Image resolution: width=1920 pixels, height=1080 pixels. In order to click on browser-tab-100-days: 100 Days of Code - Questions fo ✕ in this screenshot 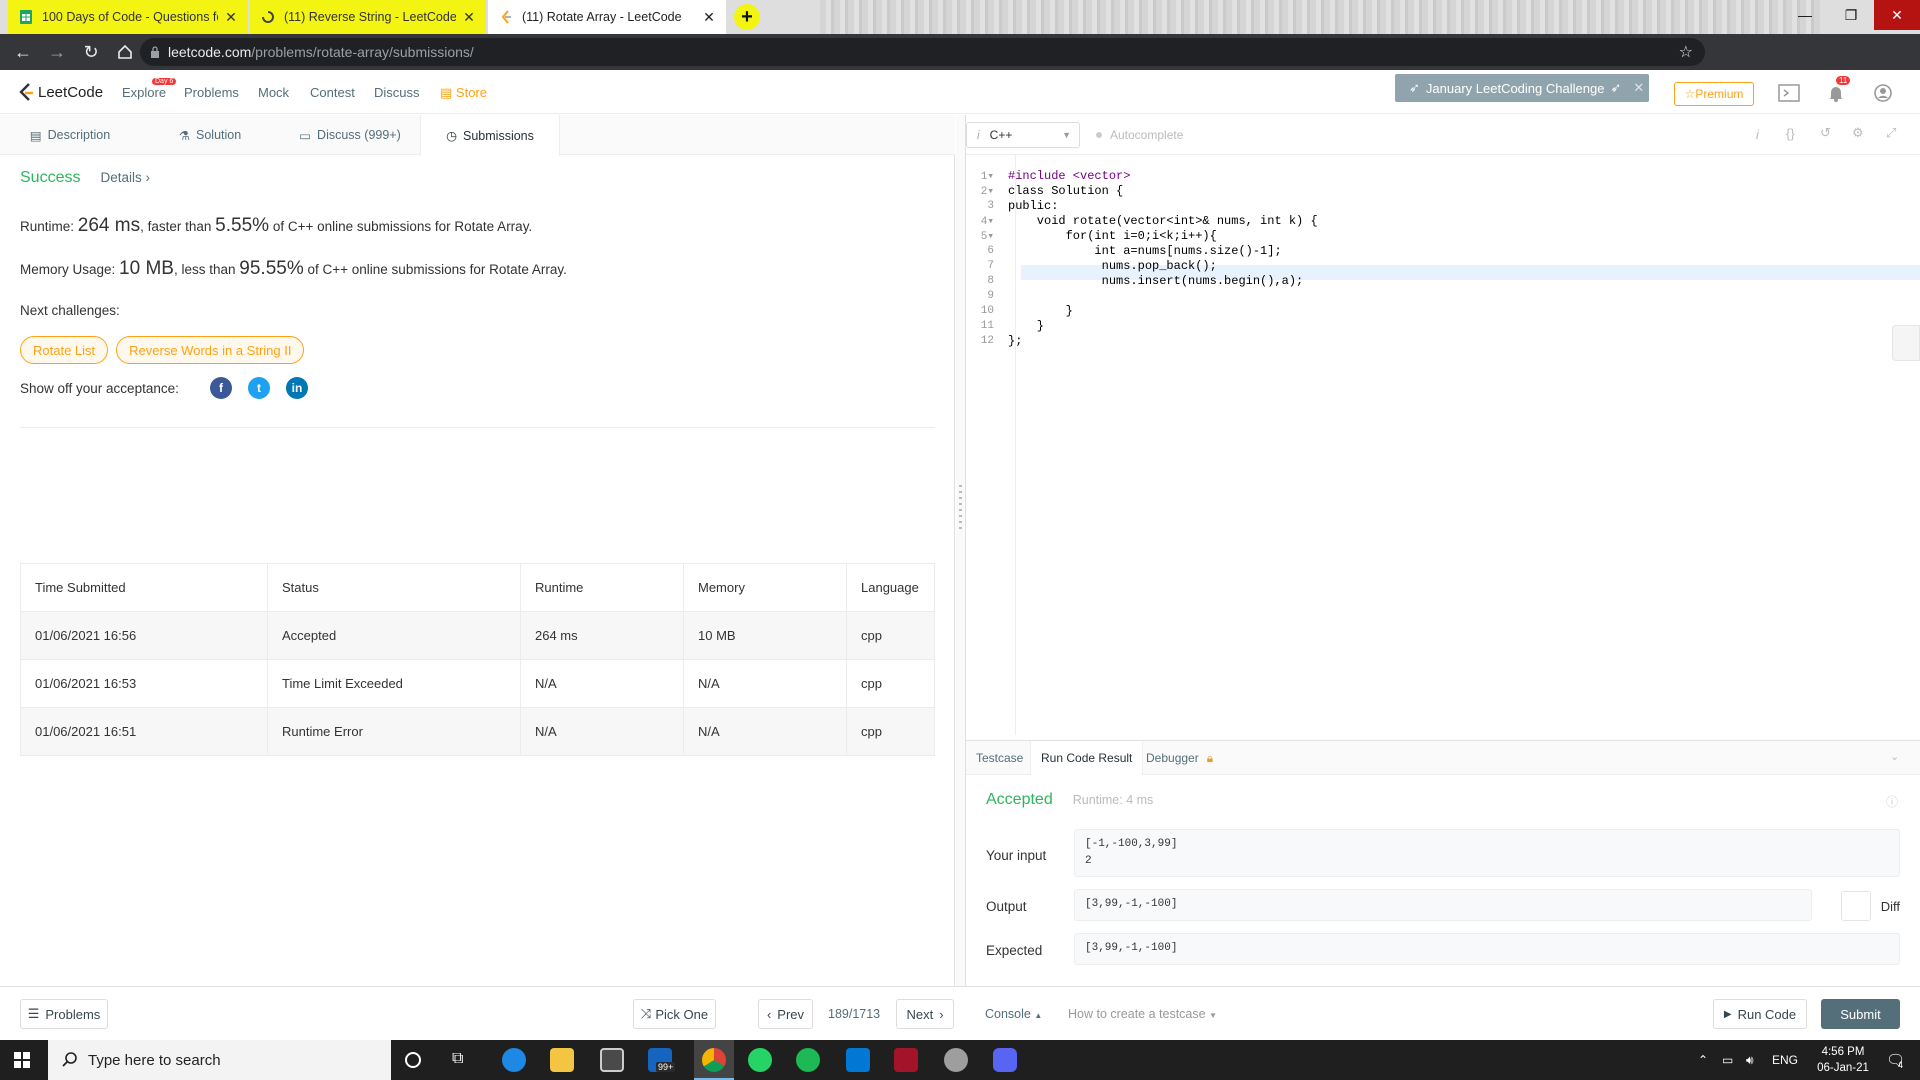, I will do `click(128, 17)`.